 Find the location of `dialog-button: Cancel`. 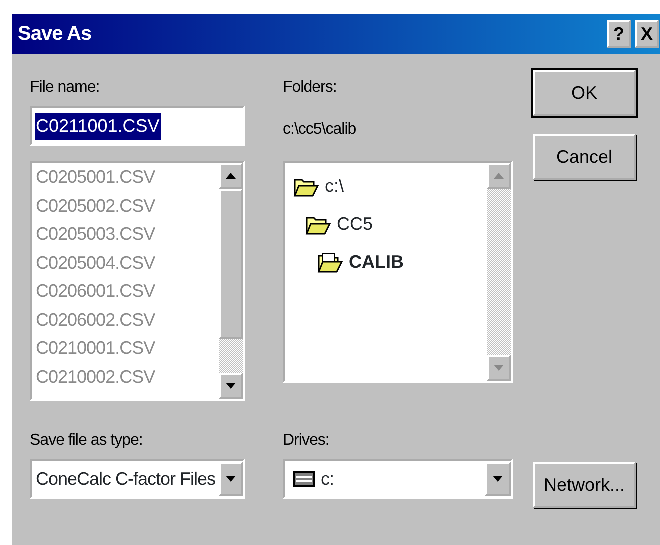

dialog-button: Cancel is located at coordinates (584, 157).